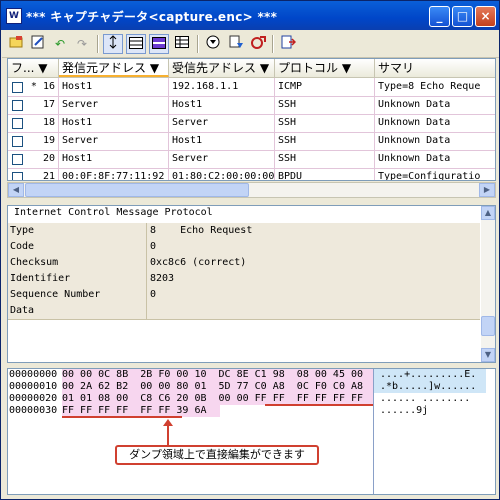 This screenshot has width=500, height=500. I want to click on field-name: Data, so click(77, 311).